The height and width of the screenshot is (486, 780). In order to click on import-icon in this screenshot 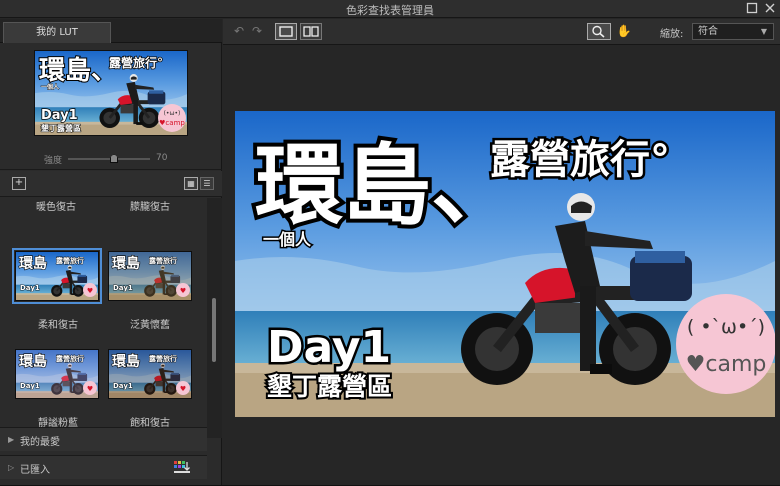, I will do `click(182, 468)`.